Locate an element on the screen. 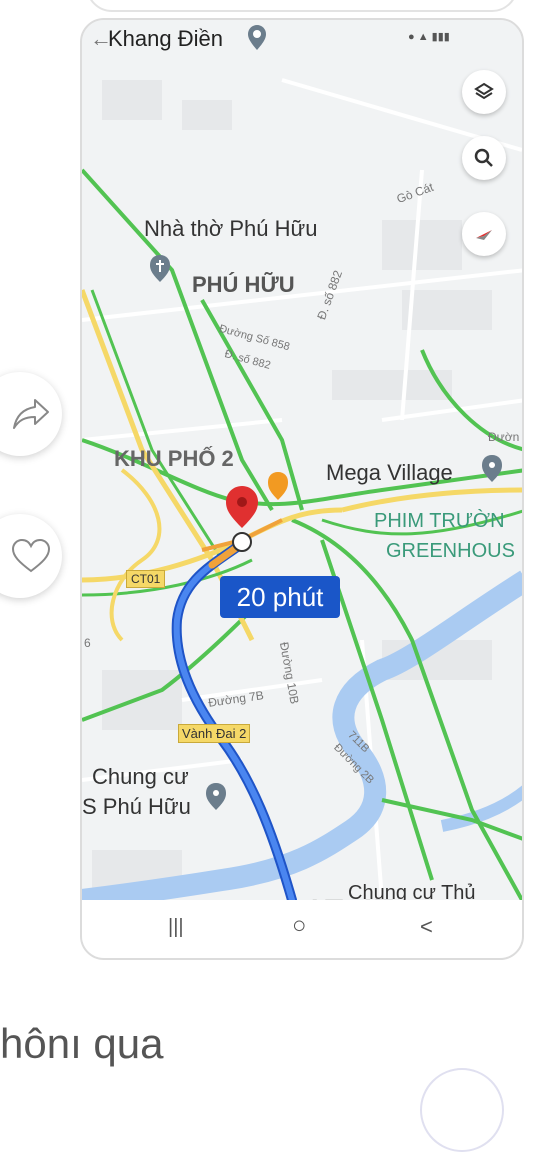  map-label-chung-cu: Chung cư is located at coordinates (140, 777).